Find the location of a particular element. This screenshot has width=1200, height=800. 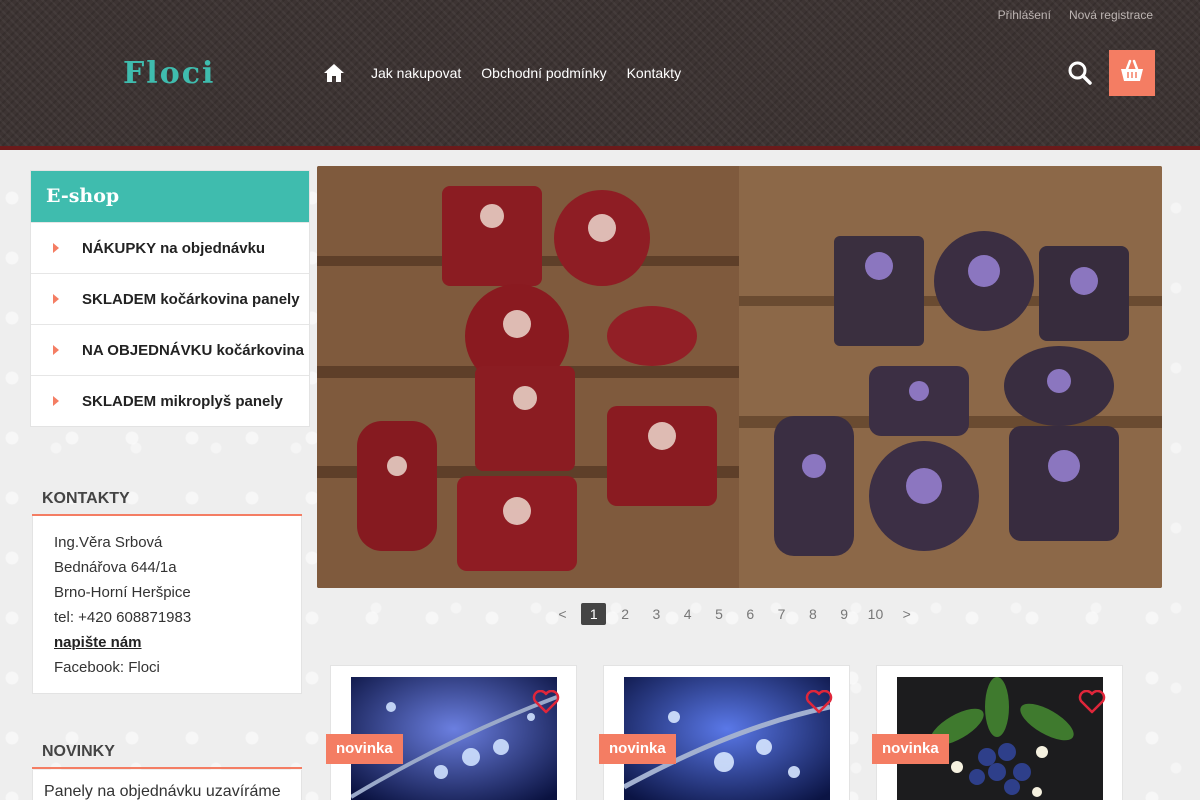

search-icon is located at coordinates (1080, 73).